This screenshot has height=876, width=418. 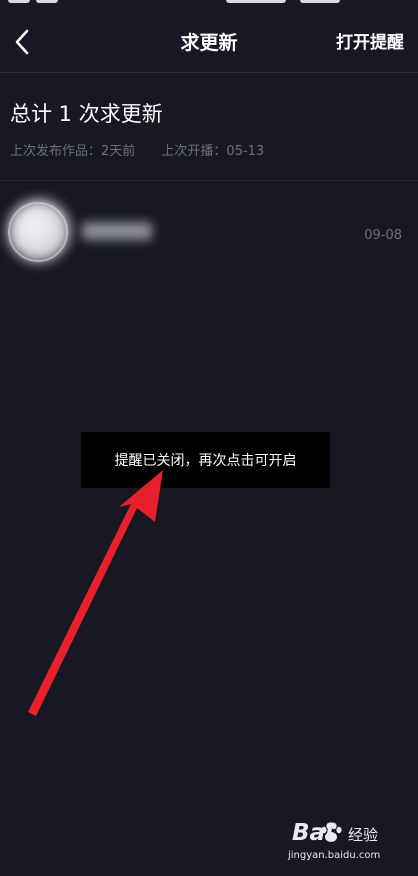 I want to click on item-date: 09-08, so click(x=383, y=235).